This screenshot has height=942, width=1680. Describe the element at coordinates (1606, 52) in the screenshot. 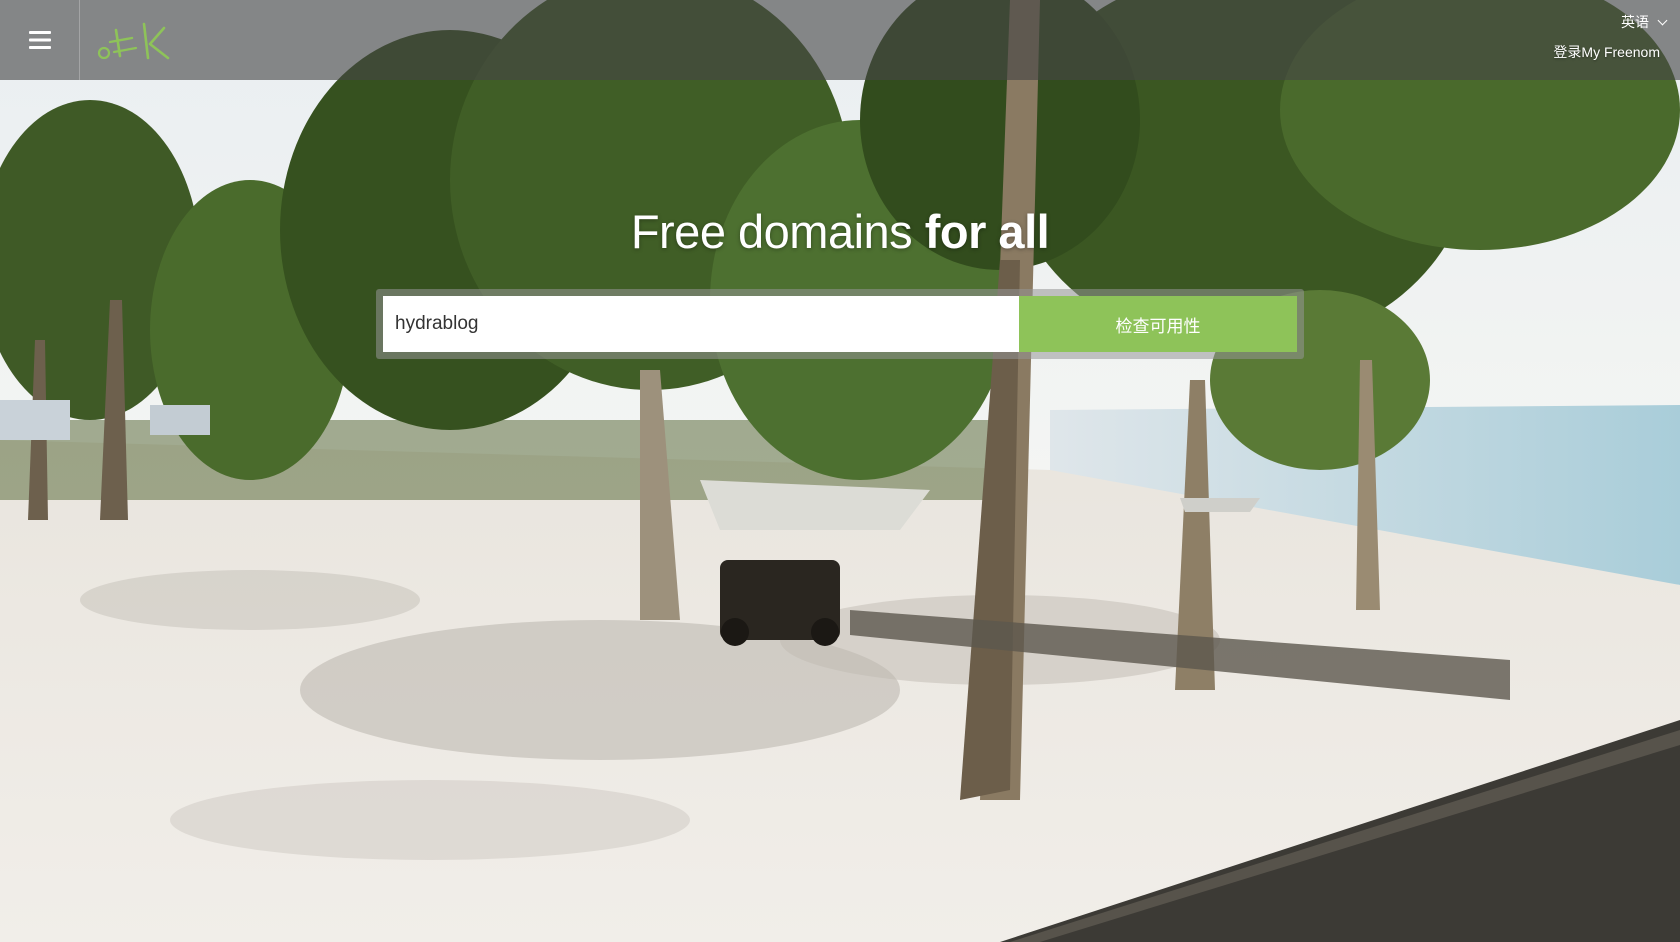

I see `login-link: 登录My Freenom` at that location.